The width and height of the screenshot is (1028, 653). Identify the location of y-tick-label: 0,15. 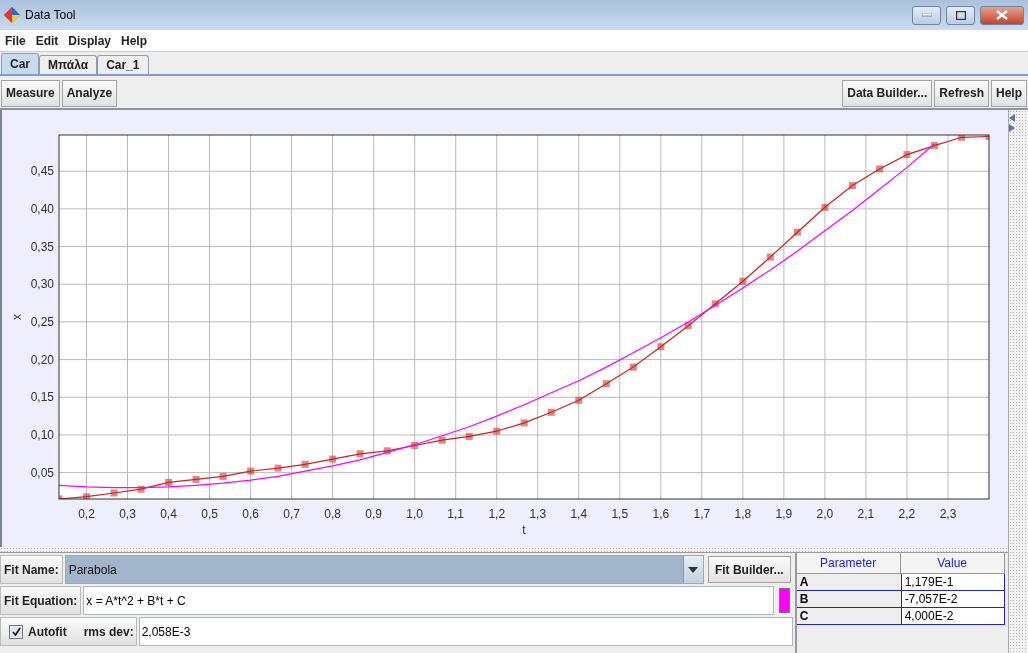
(42, 397).